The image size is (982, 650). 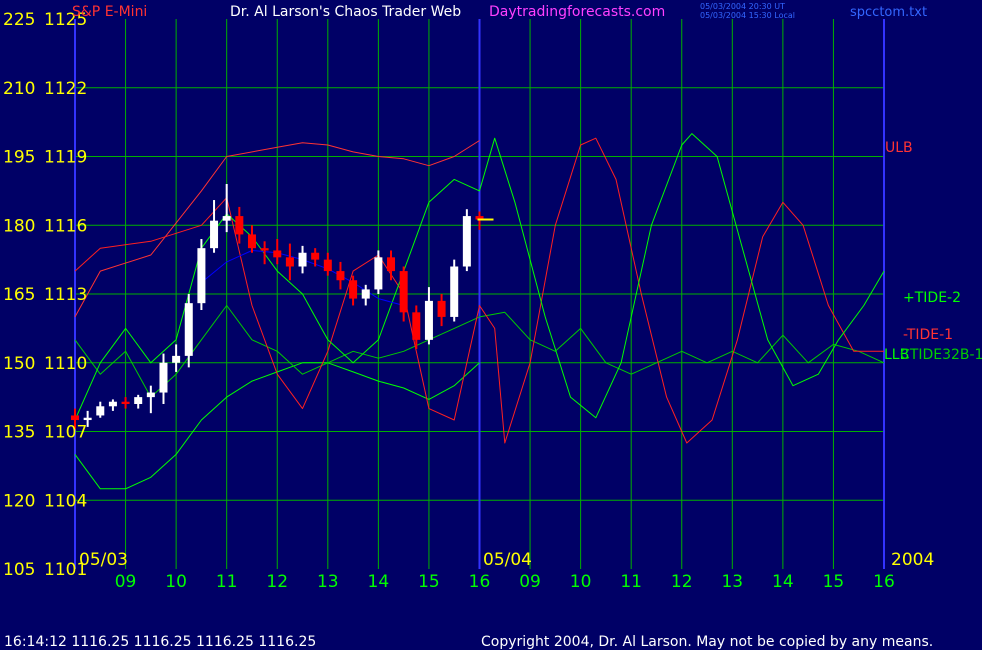 What do you see at coordinates (65, 433) in the screenshot?
I see `price-axis-label: 1107` at bounding box center [65, 433].